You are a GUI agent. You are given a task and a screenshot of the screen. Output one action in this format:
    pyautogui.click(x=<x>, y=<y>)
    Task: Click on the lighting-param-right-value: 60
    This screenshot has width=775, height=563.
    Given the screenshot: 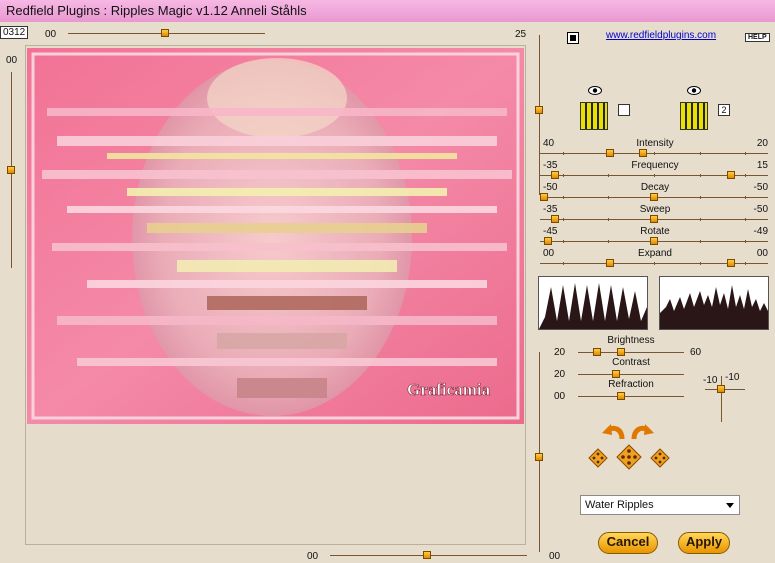 What is the action you would take?
    pyautogui.click(x=696, y=352)
    